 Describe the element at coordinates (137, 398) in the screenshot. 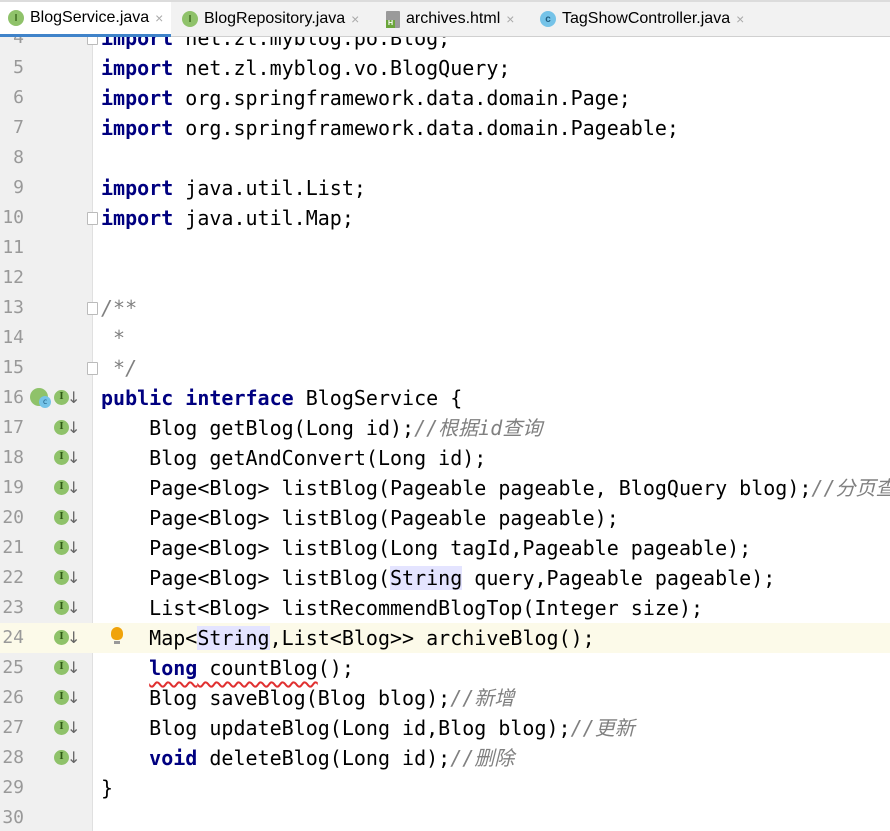

I see `code-token: public` at that location.